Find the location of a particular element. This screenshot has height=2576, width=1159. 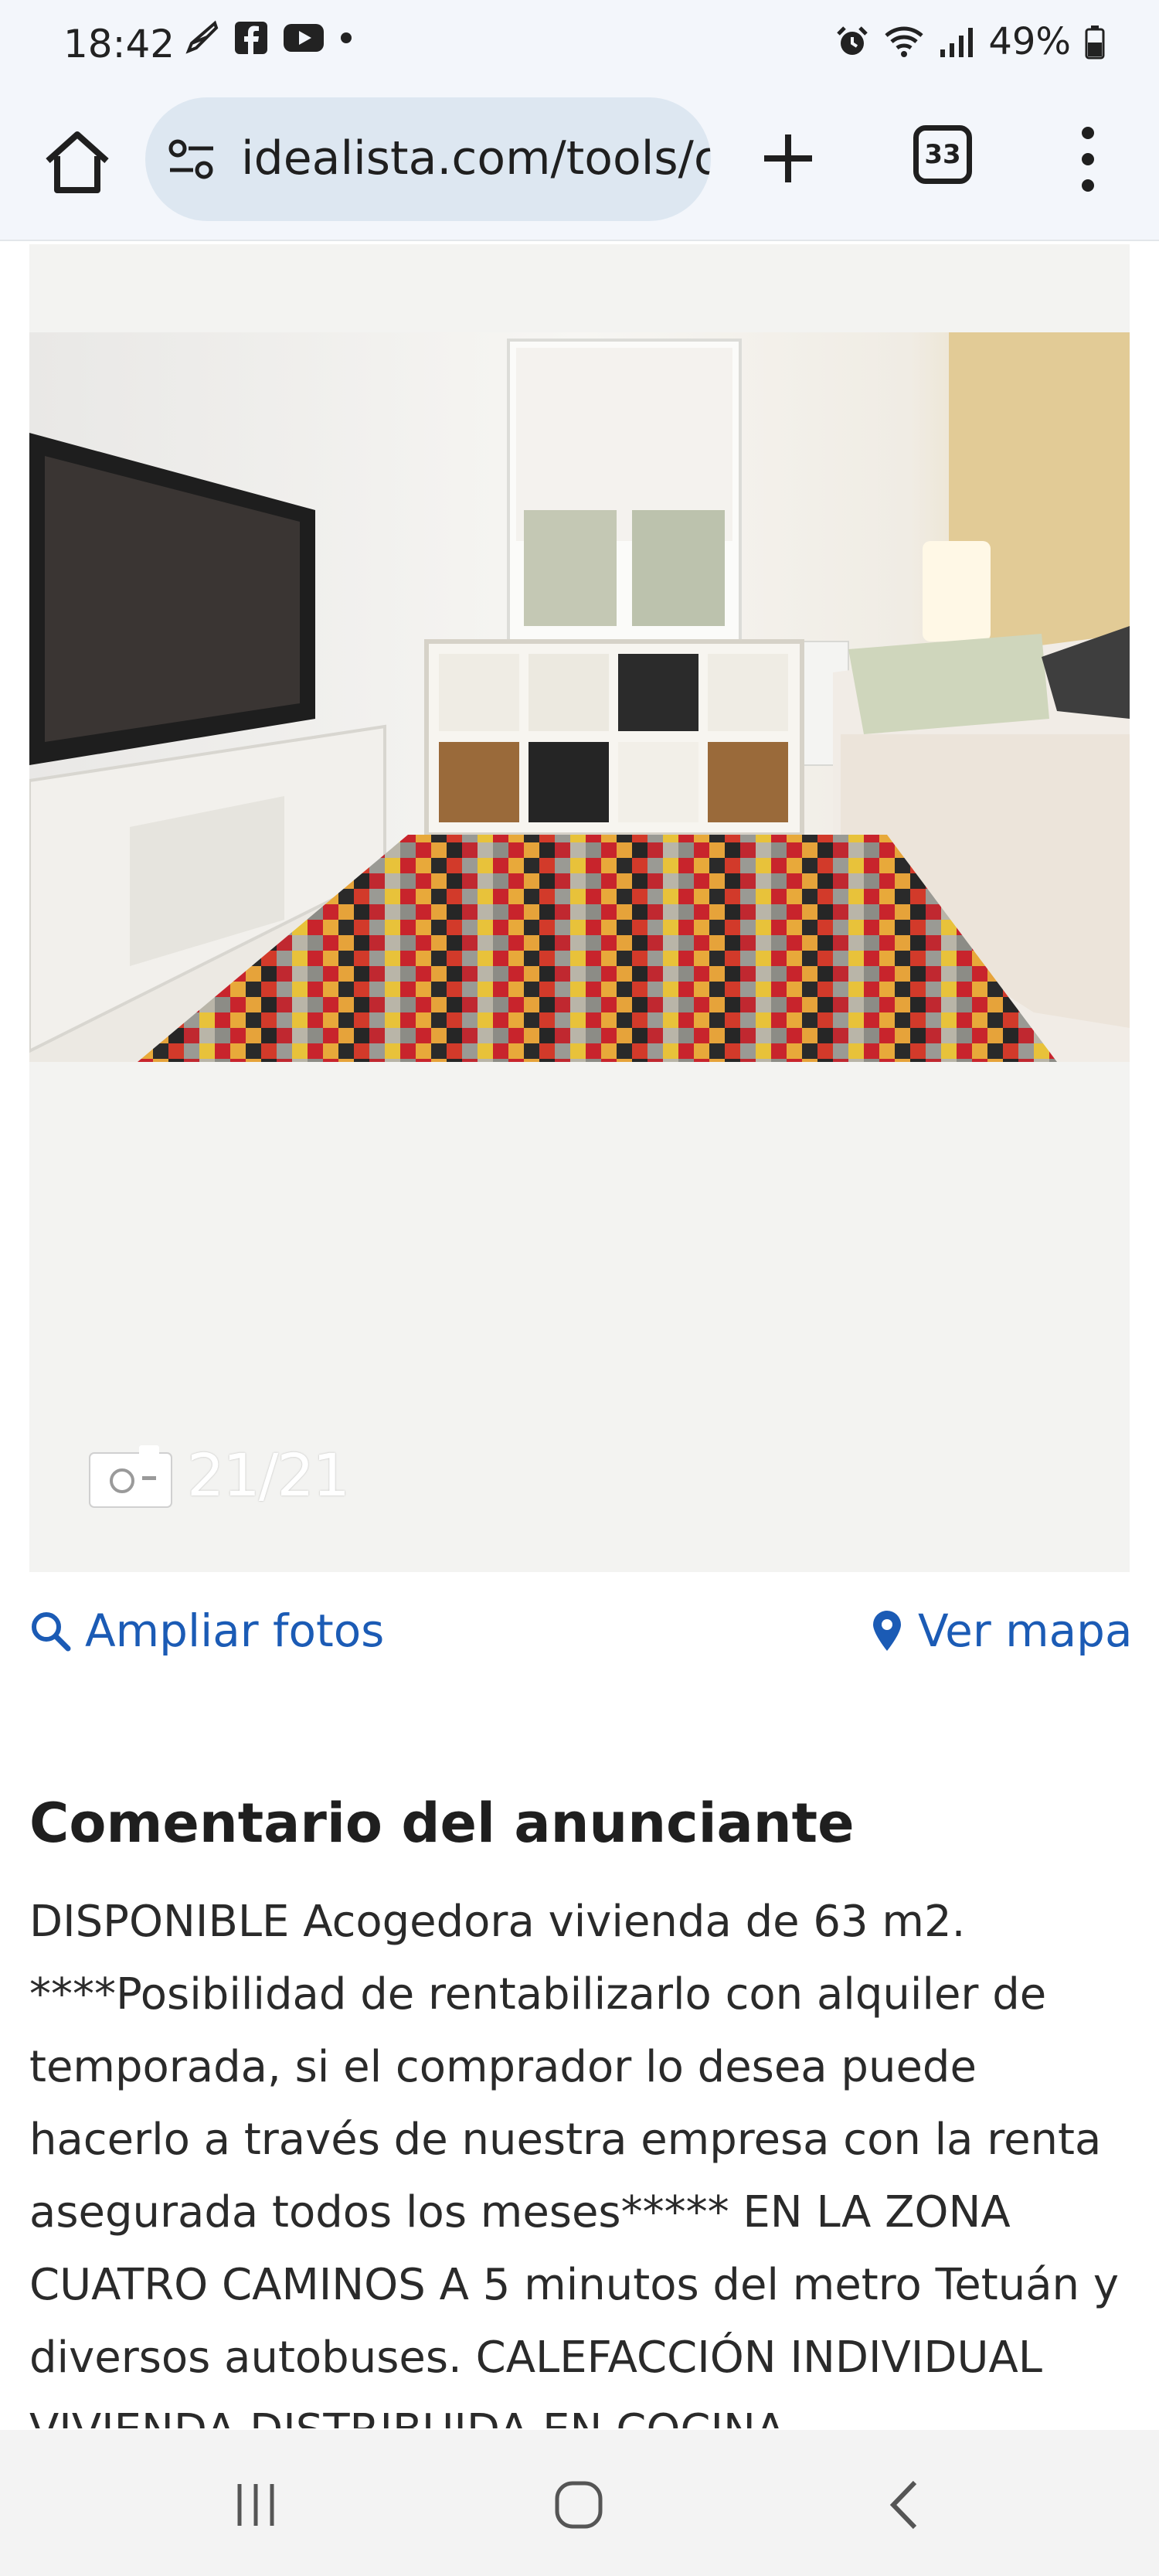

view-map-label: Ver mapa is located at coordinates (1025, 1630).